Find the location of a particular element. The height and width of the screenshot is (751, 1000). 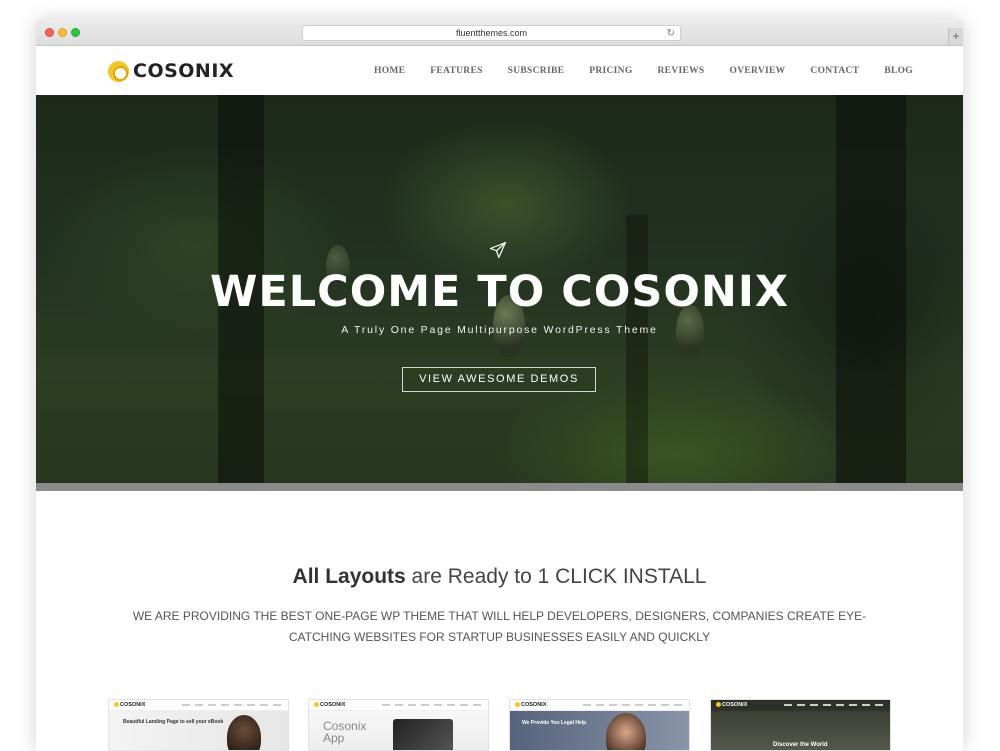

thumbnail-caption: Cosonix App is located at coordinates (345, 732).